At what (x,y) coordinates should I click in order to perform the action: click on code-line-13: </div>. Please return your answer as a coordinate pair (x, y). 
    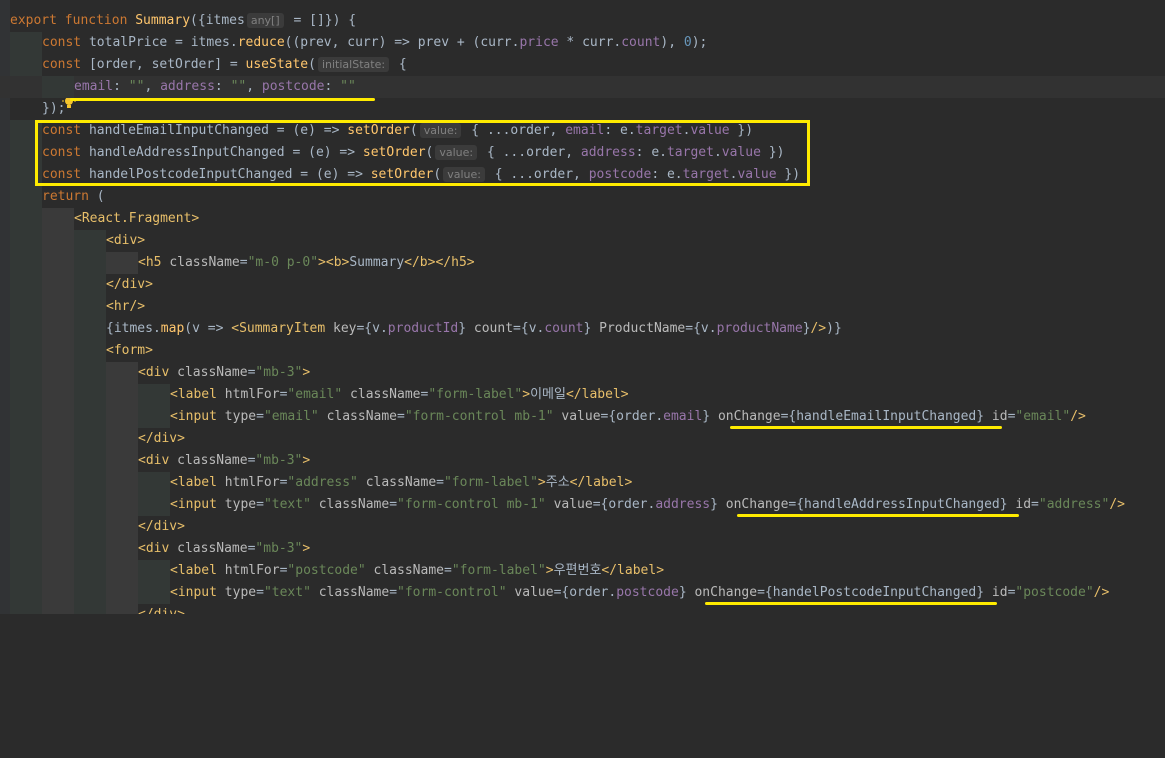
    Looking at the image, I should click on (582, 285).